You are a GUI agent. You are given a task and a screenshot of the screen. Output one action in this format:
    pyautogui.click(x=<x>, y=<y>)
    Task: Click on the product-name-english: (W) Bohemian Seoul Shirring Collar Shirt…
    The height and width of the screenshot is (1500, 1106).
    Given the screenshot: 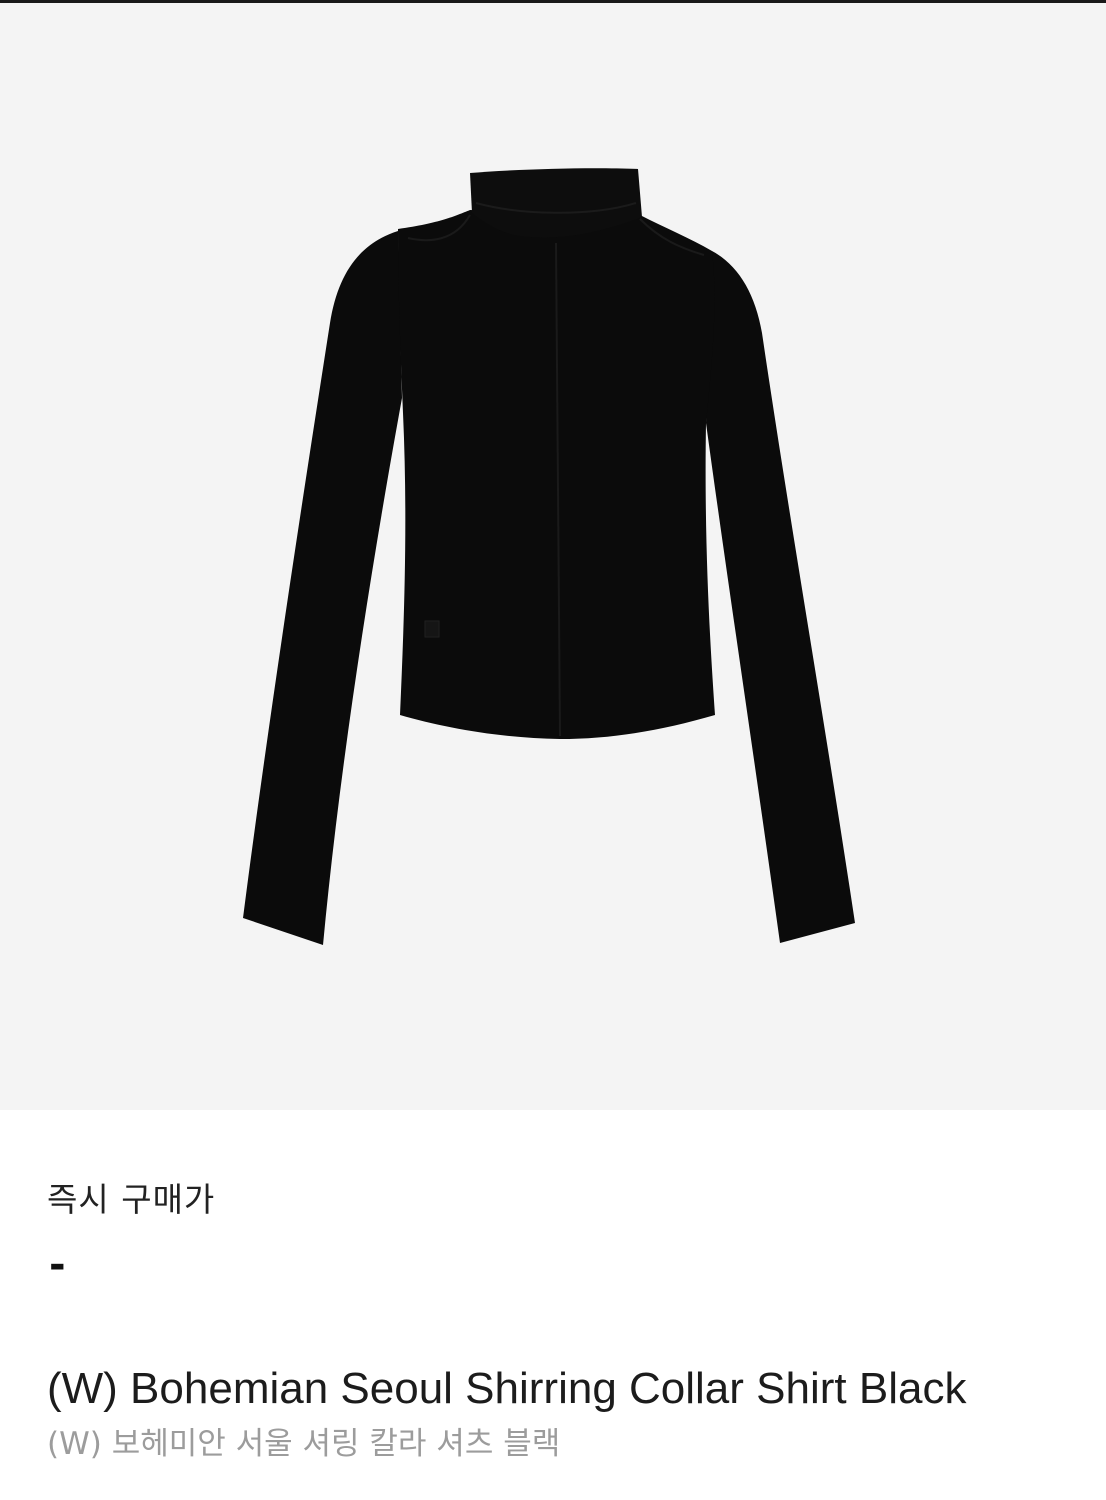 What is the action you would take?
    pyautogui.click(x=507, y=1388)
    